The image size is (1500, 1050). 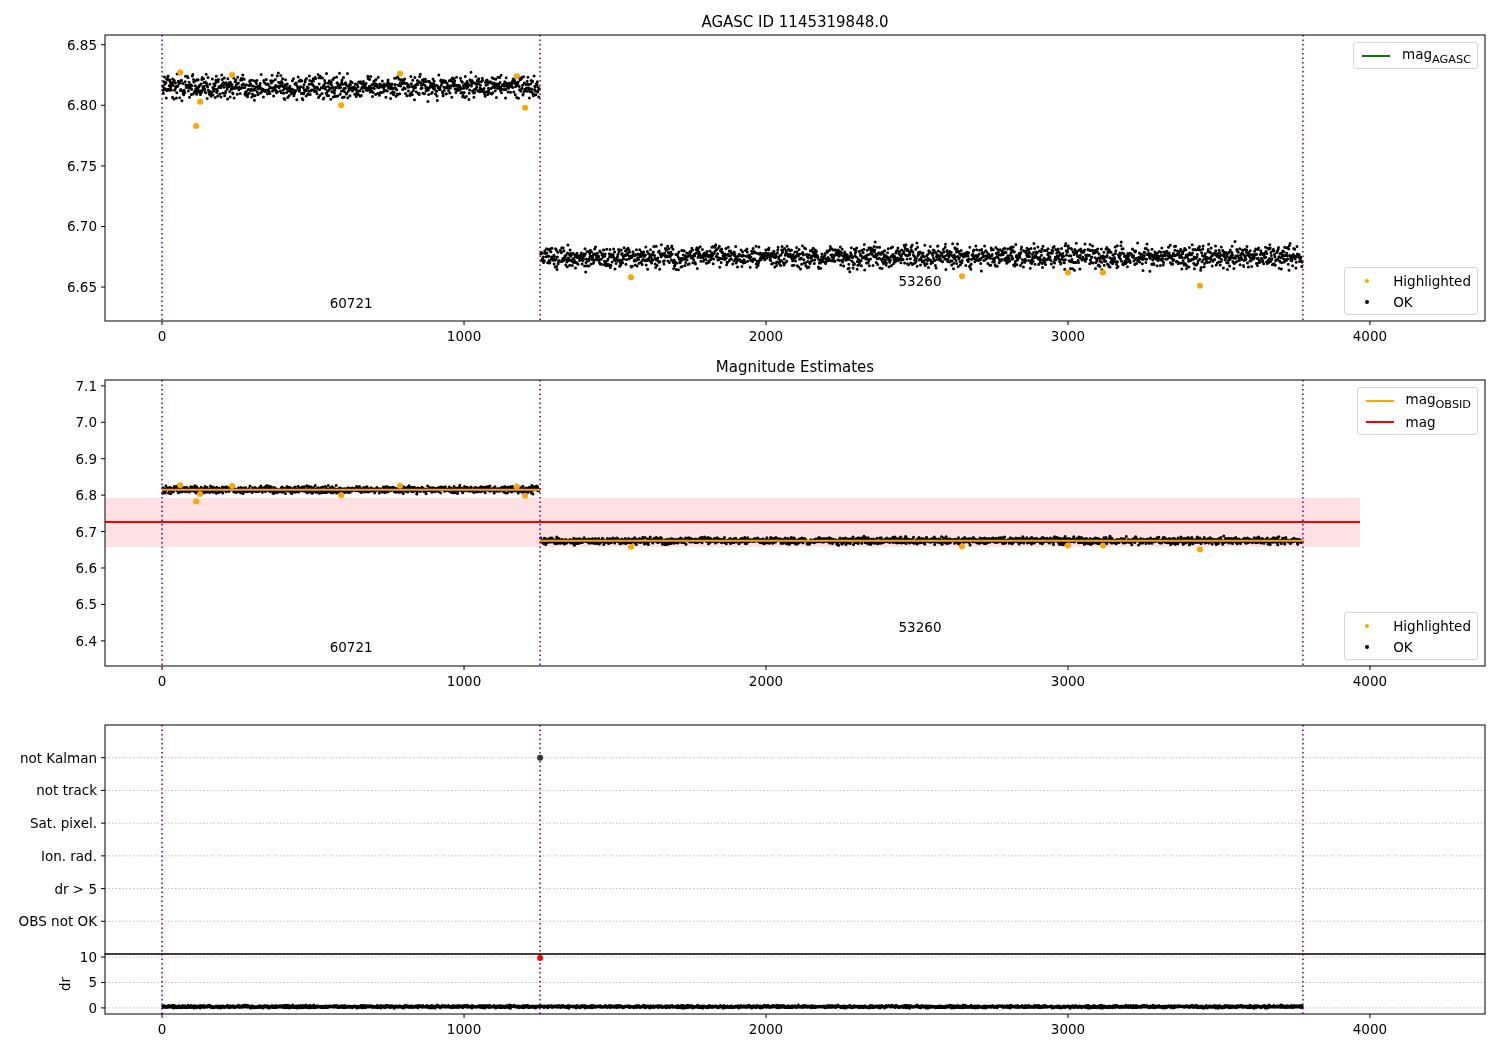 I want to click on tick-label: 6.9, so click(x=86, y=458).